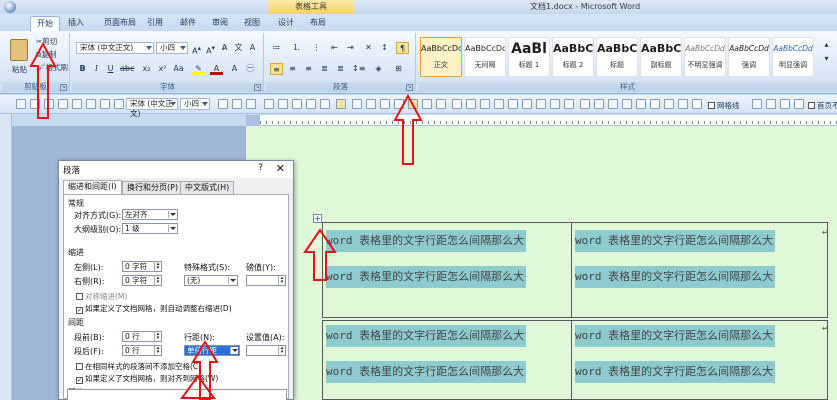  What do you see at coordinates (617, 57) in the screenshot?
I see `style-title: AaBbC 标题` at bounding box center [617, 57].